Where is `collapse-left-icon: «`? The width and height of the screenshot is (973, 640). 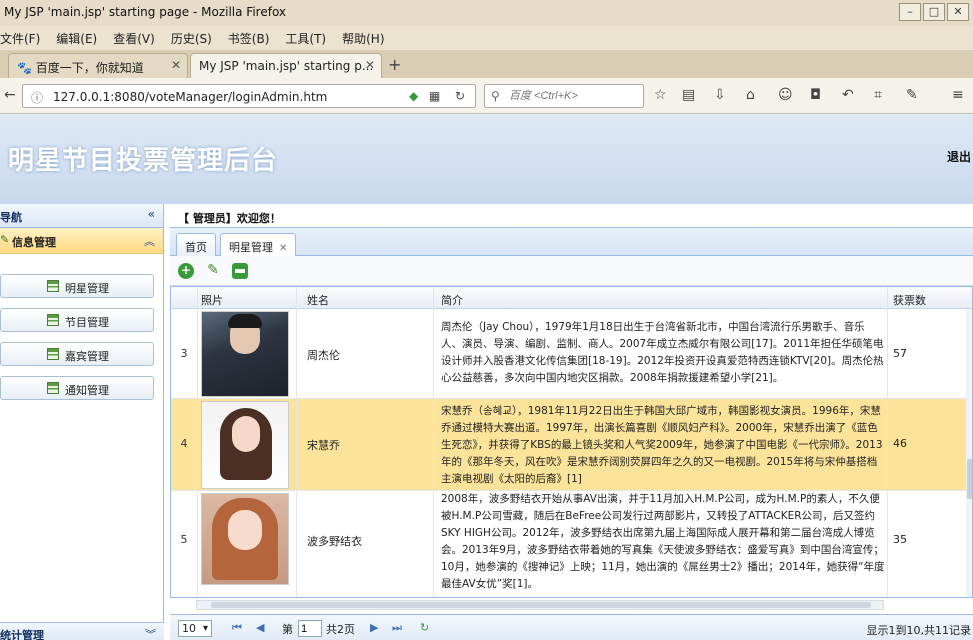
collapse-left-icon: « is located at coordinates (151, 214).